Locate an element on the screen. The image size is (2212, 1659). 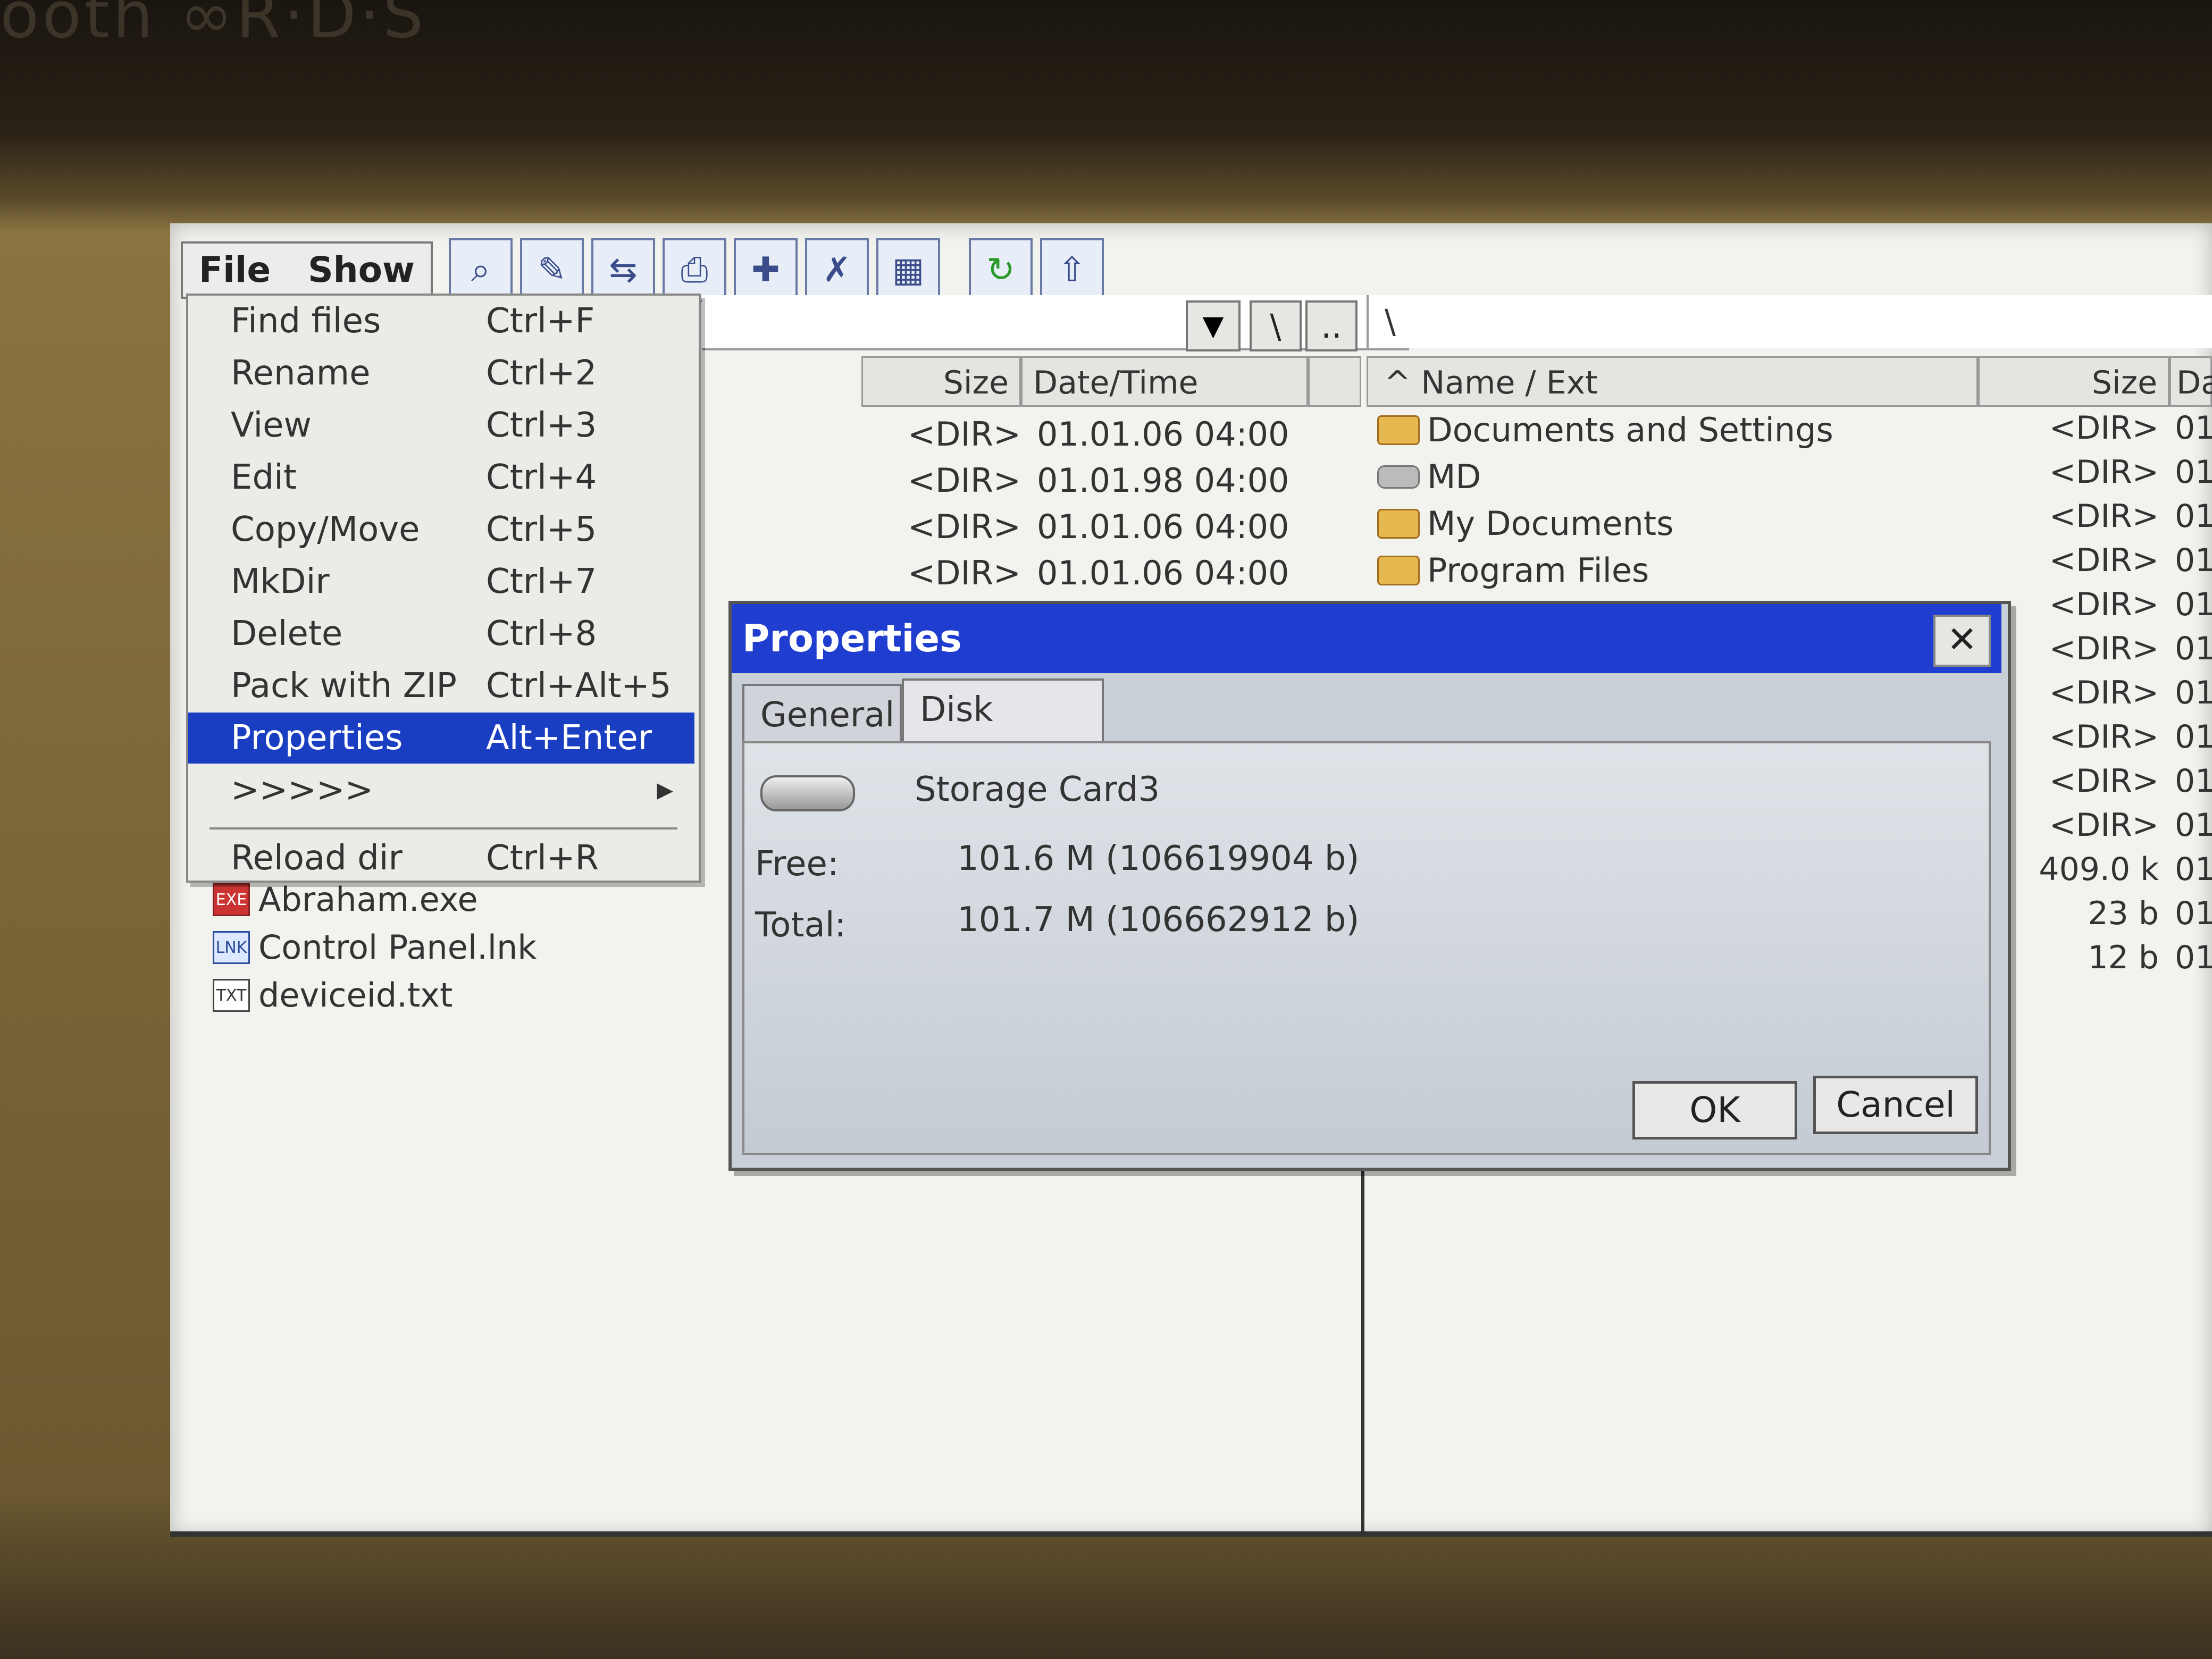
menu-item-shortcut: Ctrl+4 is located at coordinates (541, 477).